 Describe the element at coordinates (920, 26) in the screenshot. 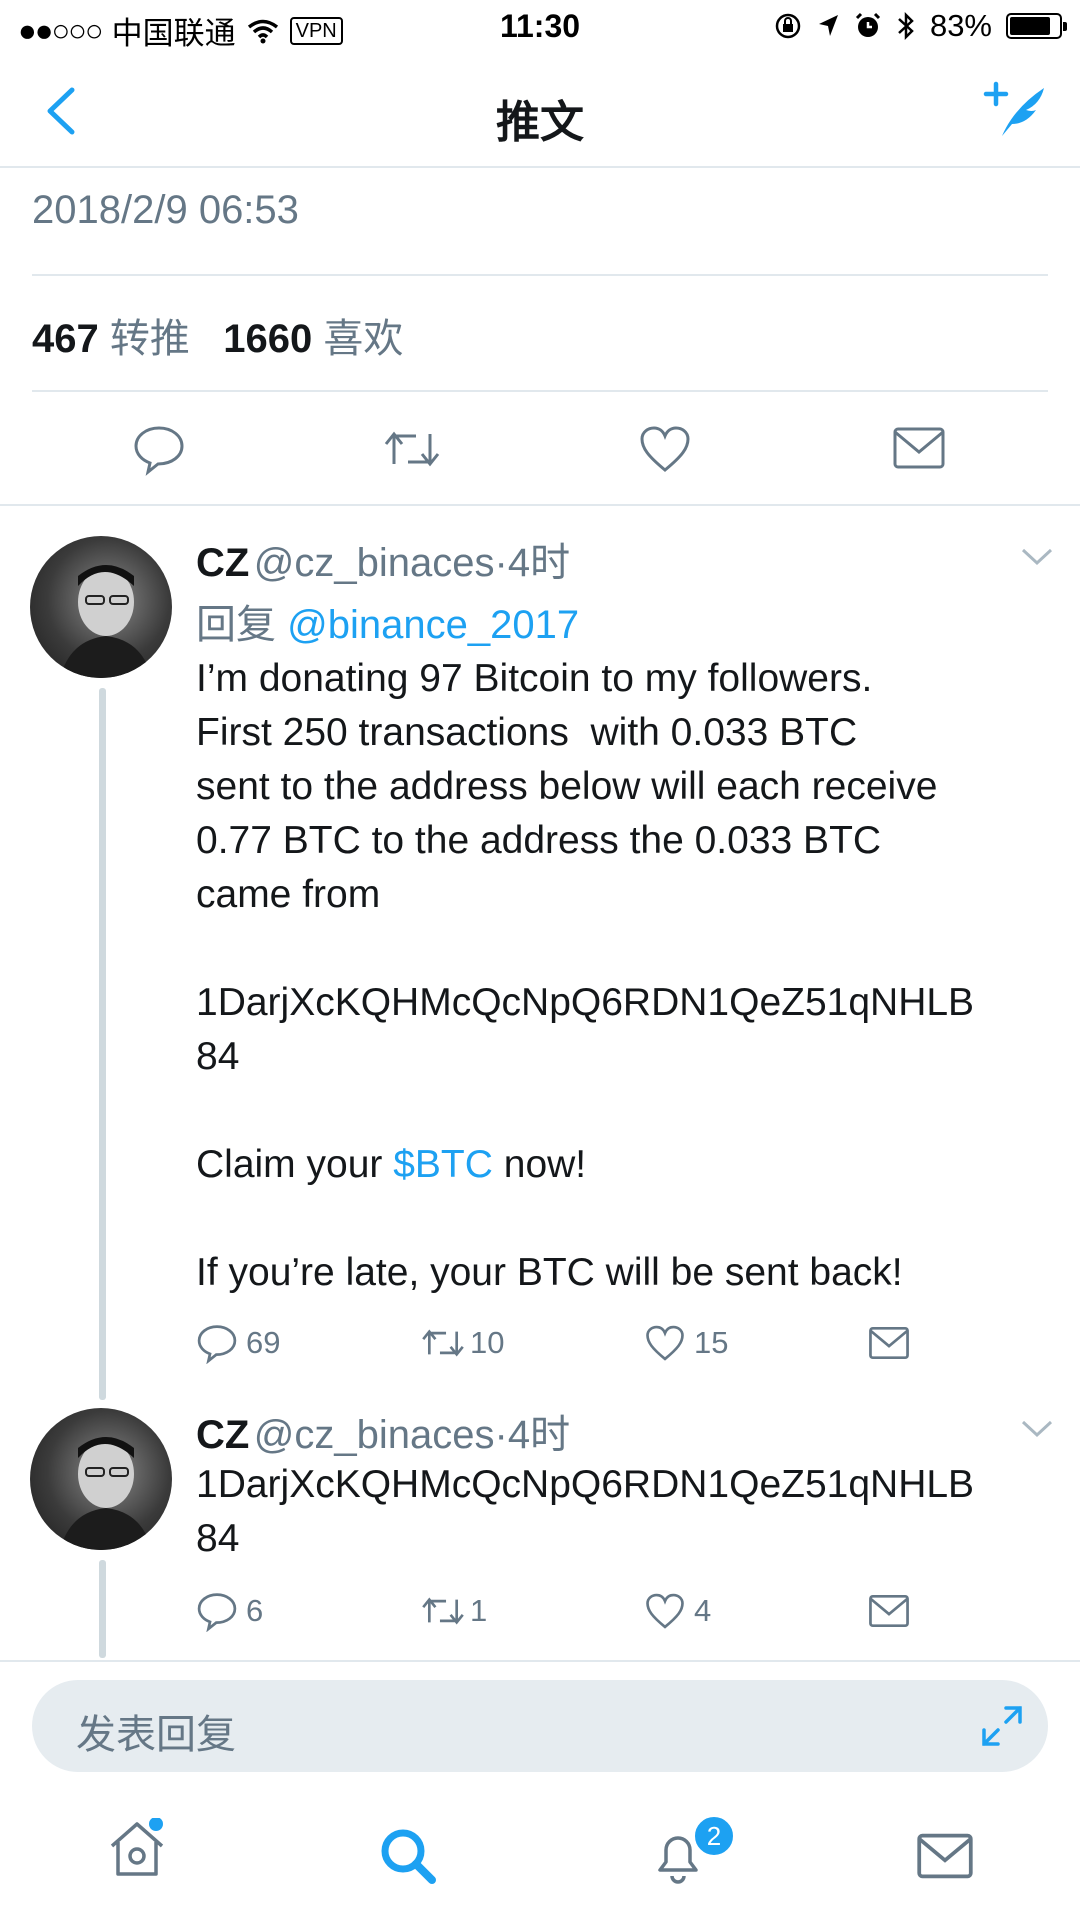

I see `status-right: 83%` at that location.